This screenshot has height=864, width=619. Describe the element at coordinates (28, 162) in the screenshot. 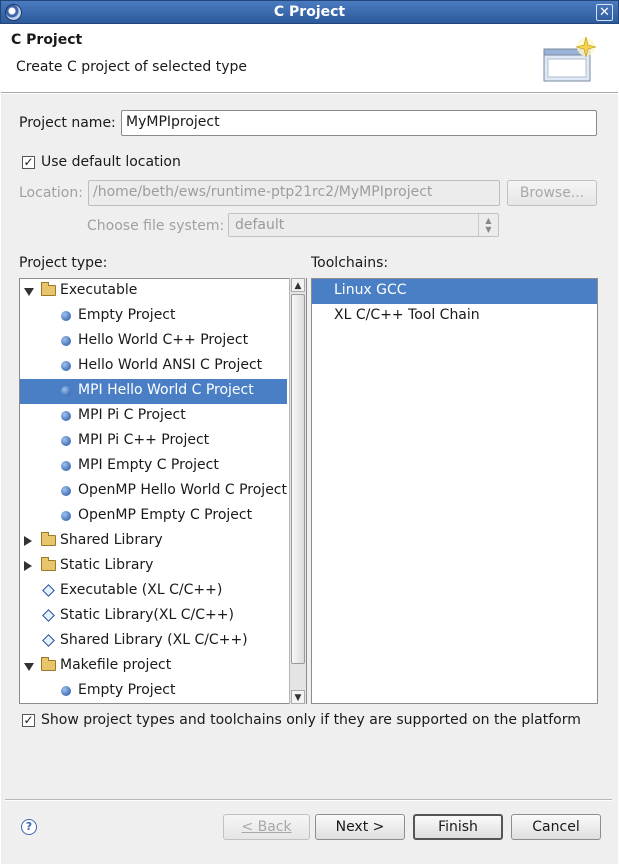

I see `use-default-location-checkbox: ✓` at that location.